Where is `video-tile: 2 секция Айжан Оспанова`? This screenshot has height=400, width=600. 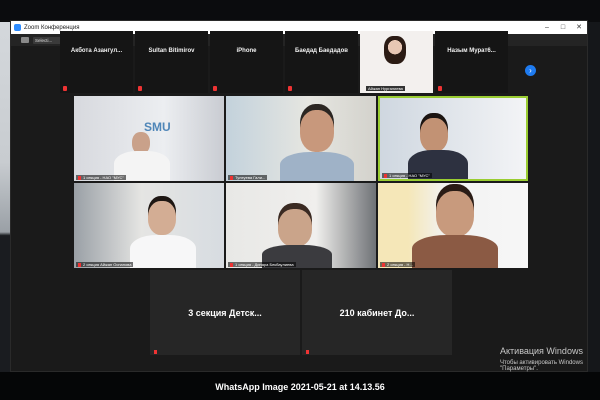 video-tile: 2 секция Айжан Оспанова is located at coordinates (149, 225).